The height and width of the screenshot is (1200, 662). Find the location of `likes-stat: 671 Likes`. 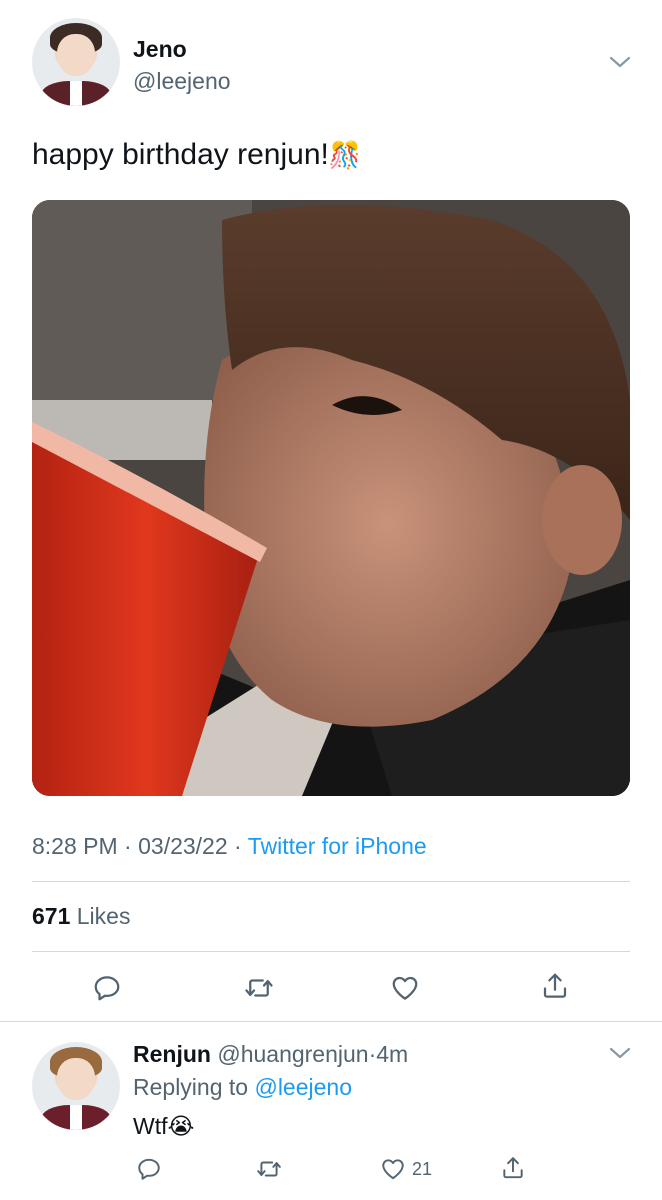

likes-stat: 671 Likes is located at coordinates (81, 916).